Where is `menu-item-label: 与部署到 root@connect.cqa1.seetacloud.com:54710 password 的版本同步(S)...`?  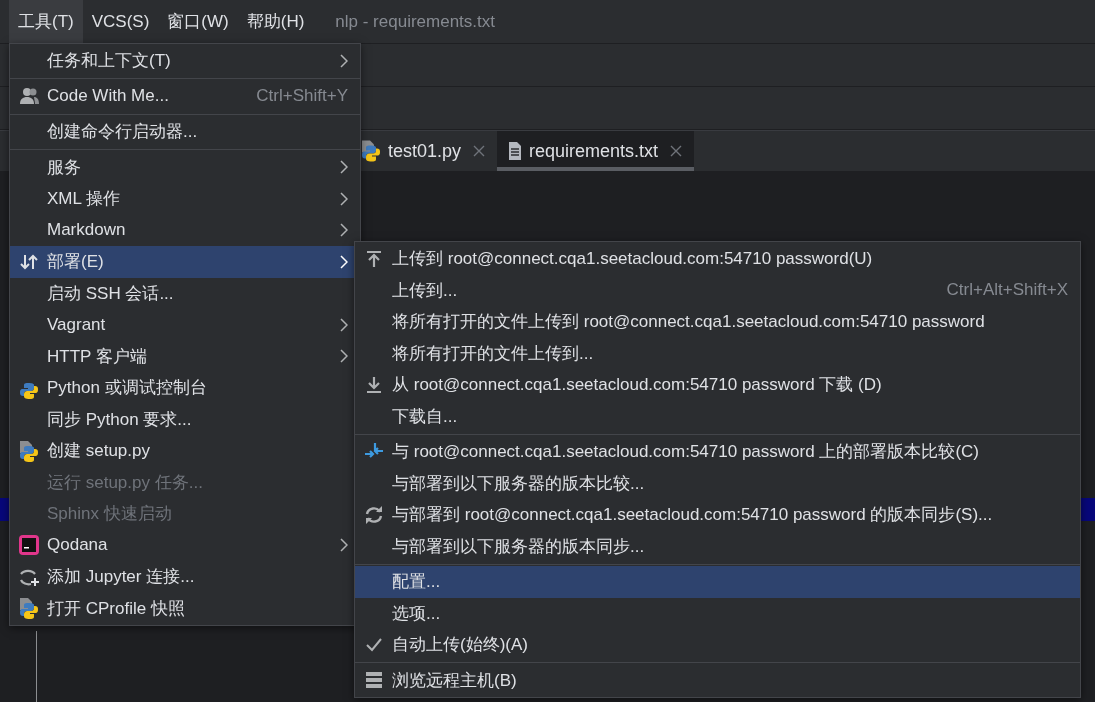
menu-item-label: 与部署到 root@connect.cqa1.seetacloud.com:54710 password 的版本同步(S)... is located at coordinates (693, 515).